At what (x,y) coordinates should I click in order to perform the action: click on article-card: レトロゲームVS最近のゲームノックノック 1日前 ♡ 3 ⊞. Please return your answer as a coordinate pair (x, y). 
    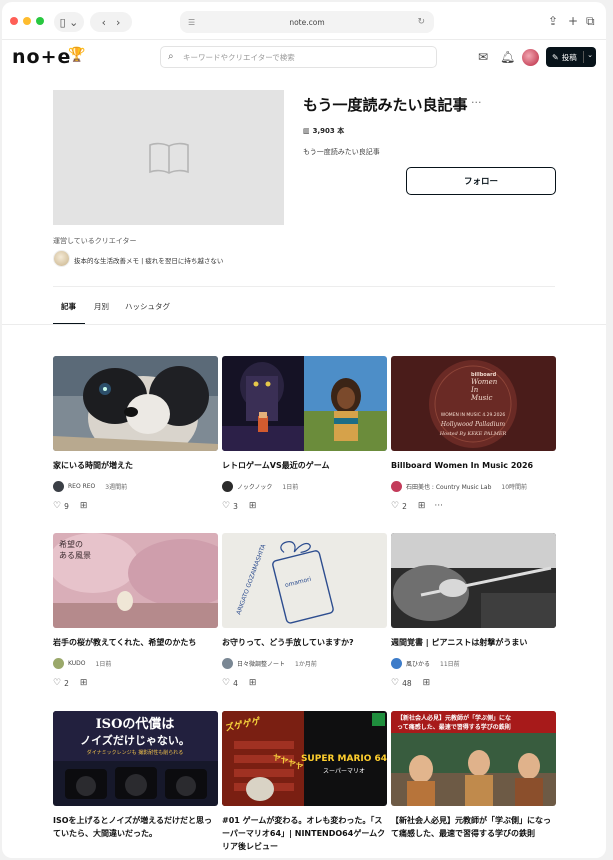
    Looking at the image, I should click on (304, 433).